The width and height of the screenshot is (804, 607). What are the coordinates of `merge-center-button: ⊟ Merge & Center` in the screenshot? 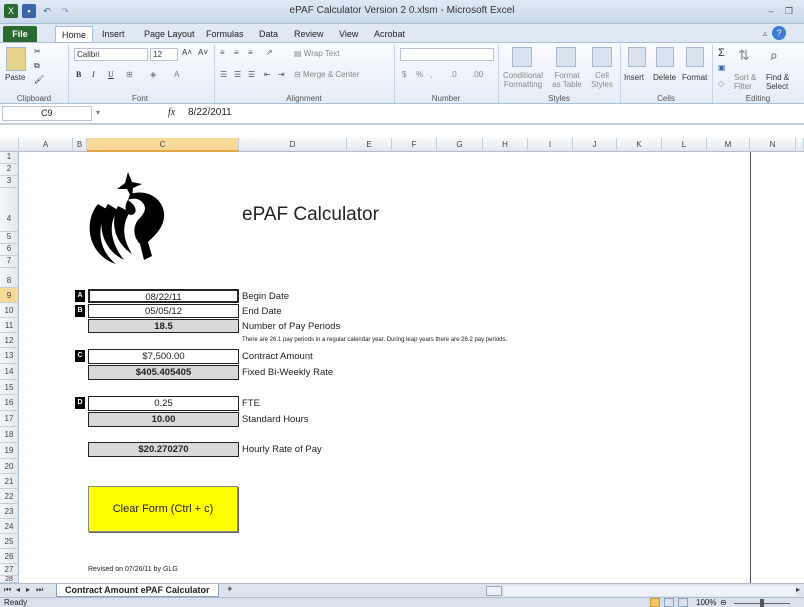 It's located at (326, 74).